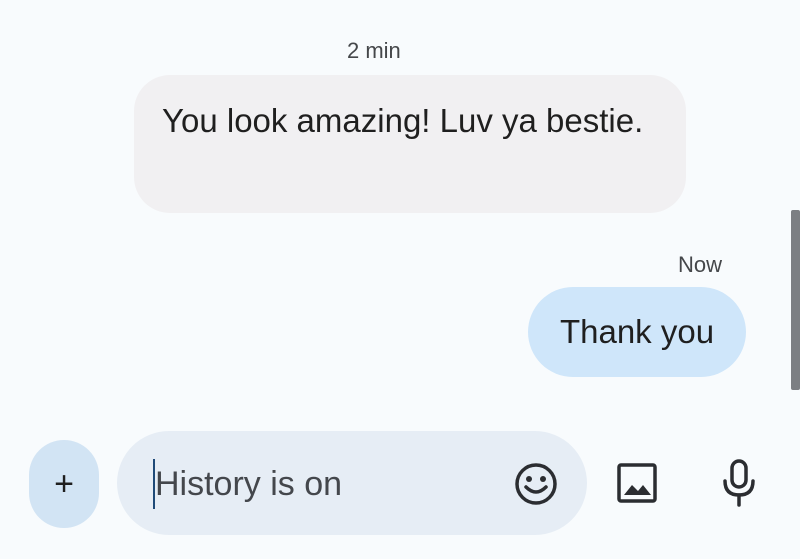 The image size is (800, 559). I want to click on voice-input-button, so click(739, 483).